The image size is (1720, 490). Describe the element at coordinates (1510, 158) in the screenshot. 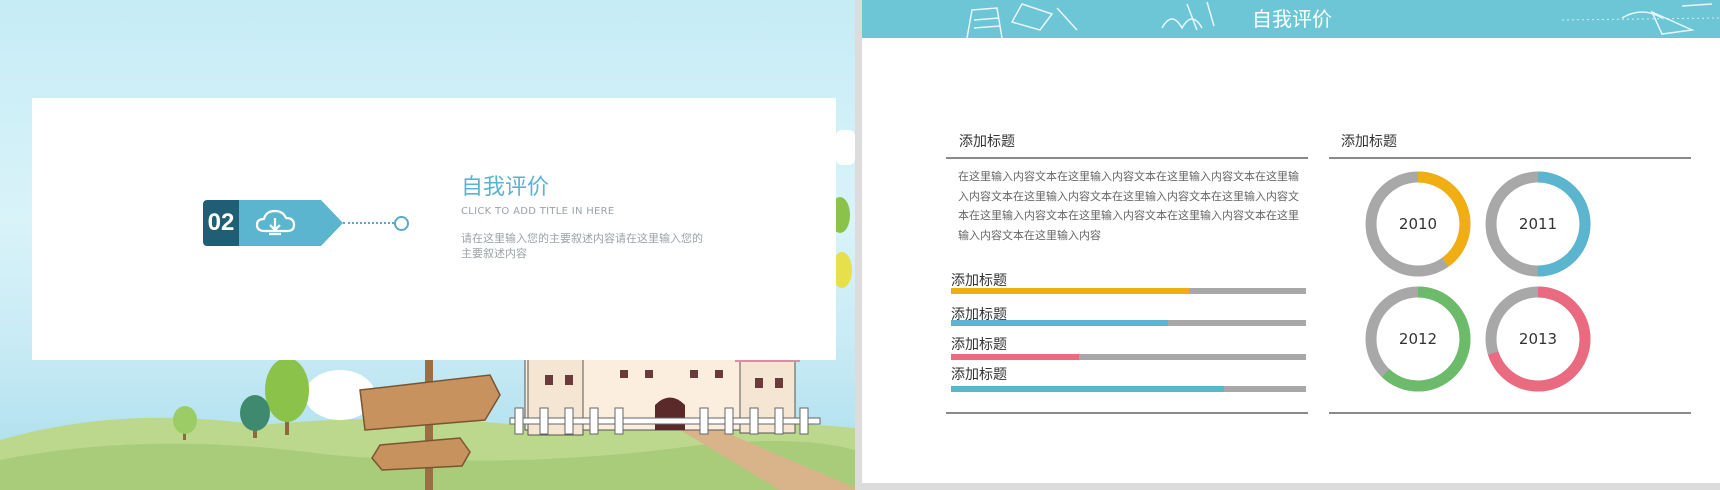

I see `divider-right-top` at that location.